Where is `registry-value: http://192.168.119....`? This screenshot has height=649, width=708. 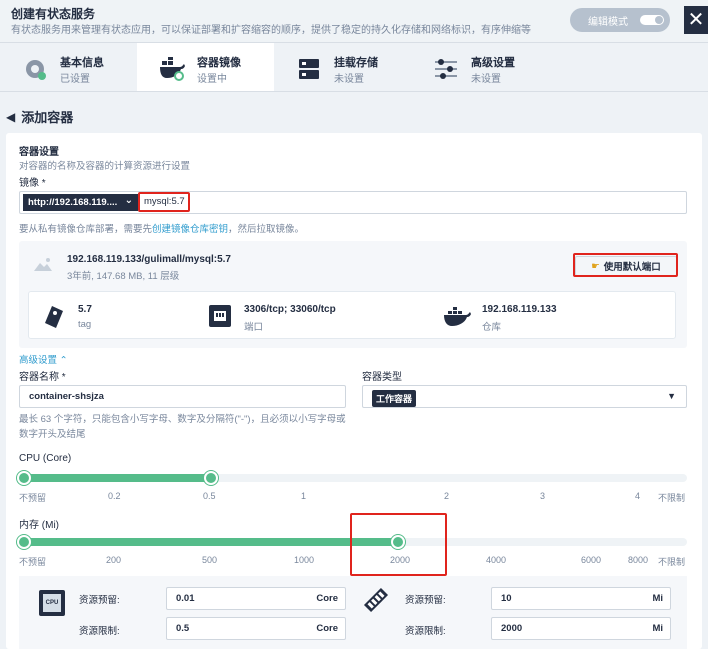 registry-value: http://192.168.119.... is located at coordinates (73, 202).